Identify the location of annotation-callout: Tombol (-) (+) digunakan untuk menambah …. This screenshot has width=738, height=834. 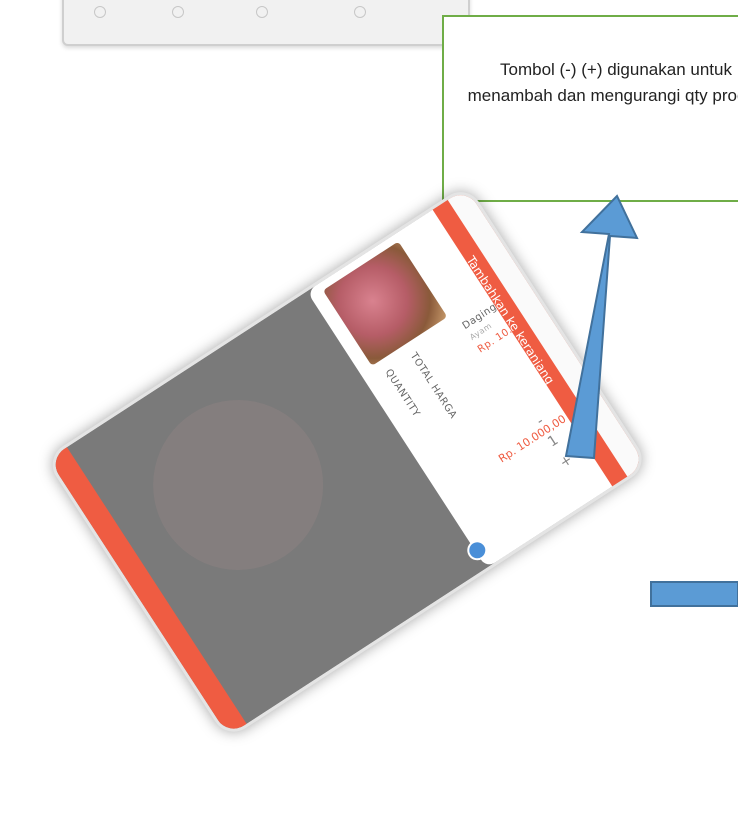
(590, 108).